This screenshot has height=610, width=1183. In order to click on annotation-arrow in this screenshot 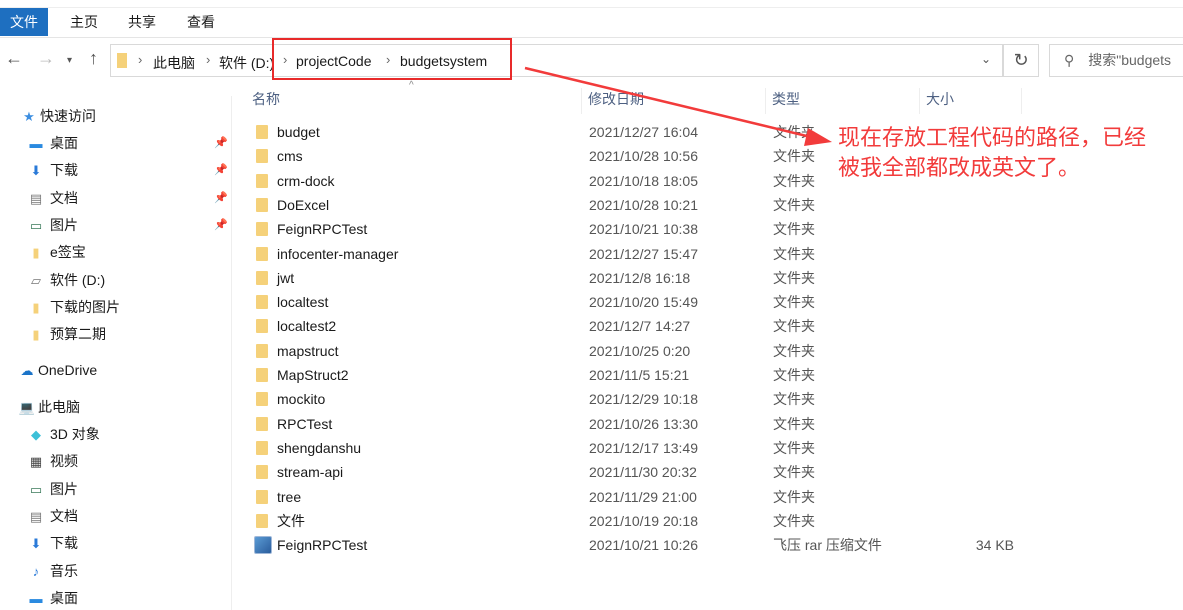, I will do `click(678, 106)`.